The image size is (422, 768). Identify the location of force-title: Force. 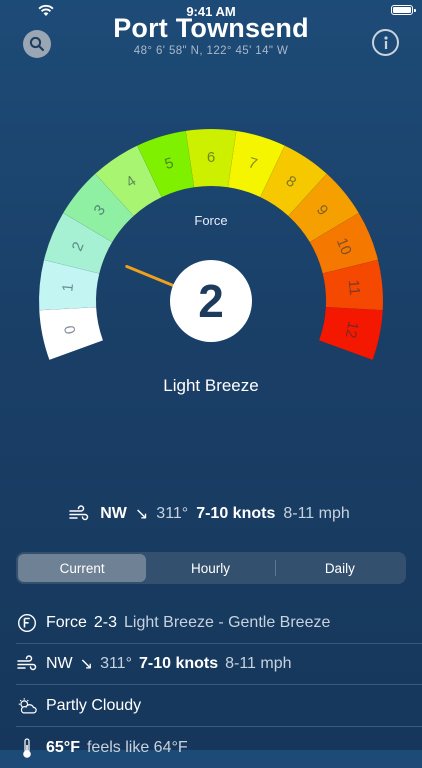
(66, 622).